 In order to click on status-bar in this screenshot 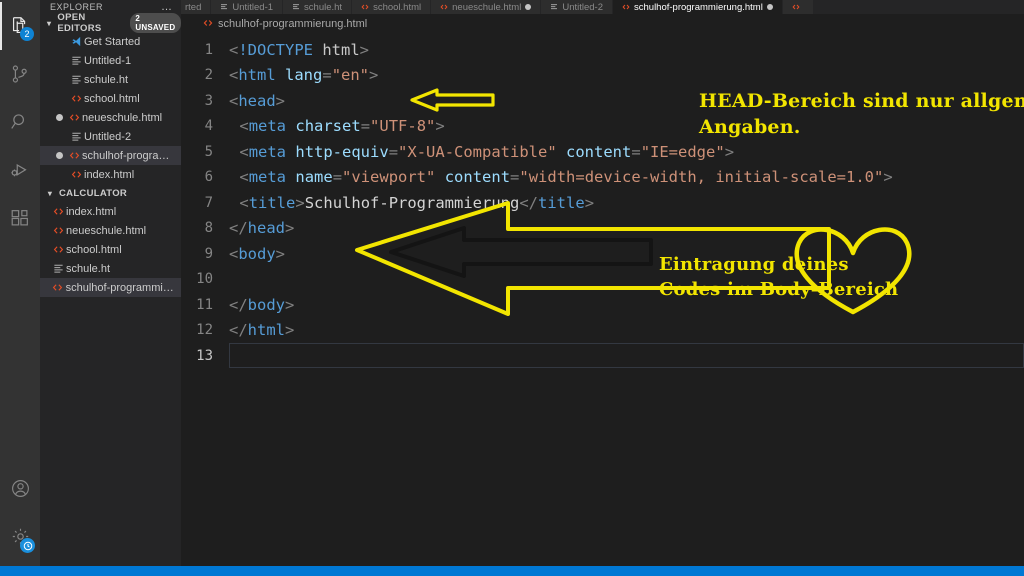, I will do `click(512, 571)`.